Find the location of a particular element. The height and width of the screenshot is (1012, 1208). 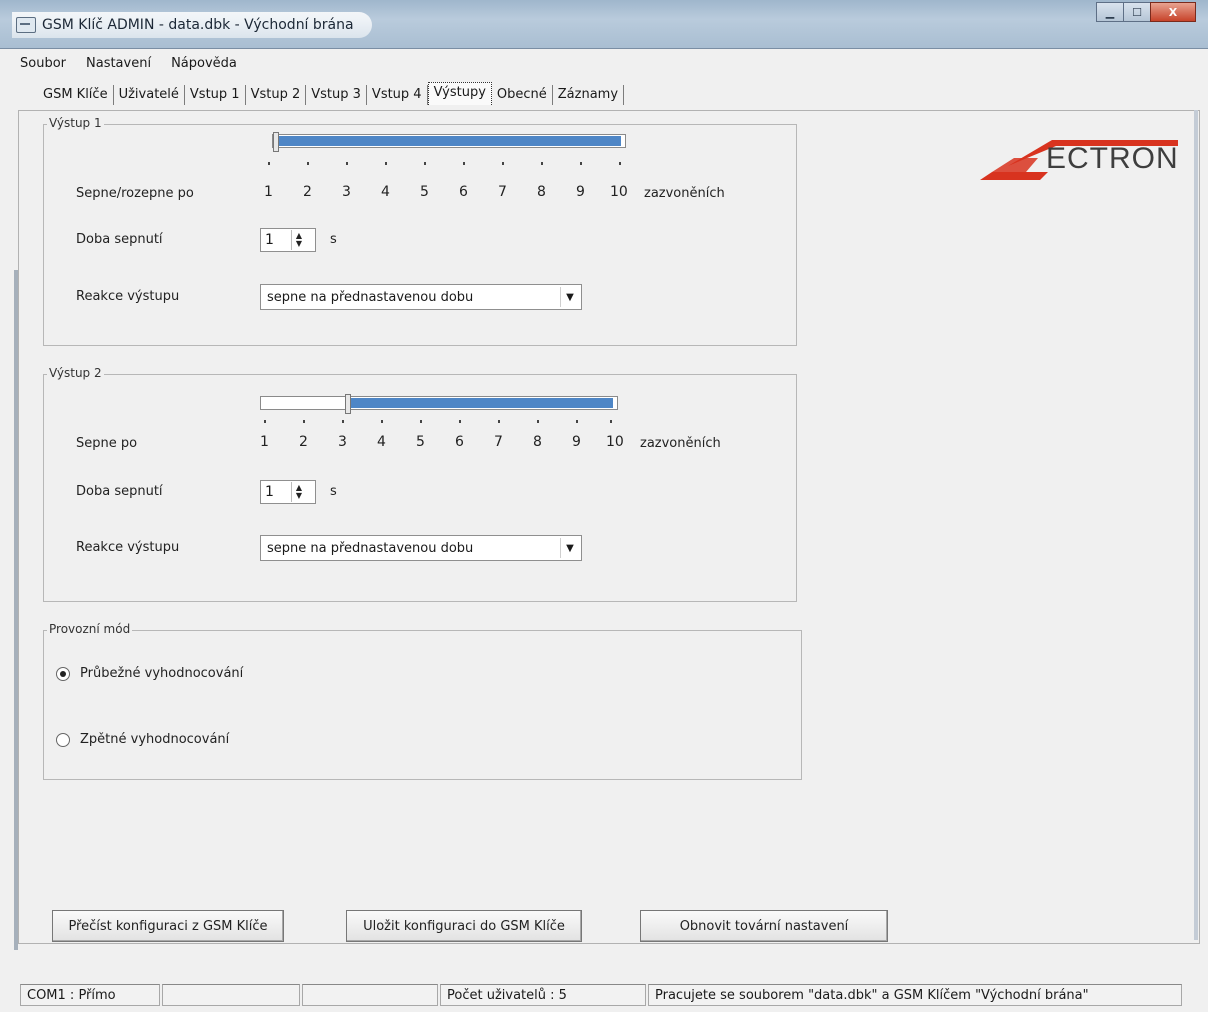

tab-vstup-1: Vstup 1 is located at coordinates (215, 95).